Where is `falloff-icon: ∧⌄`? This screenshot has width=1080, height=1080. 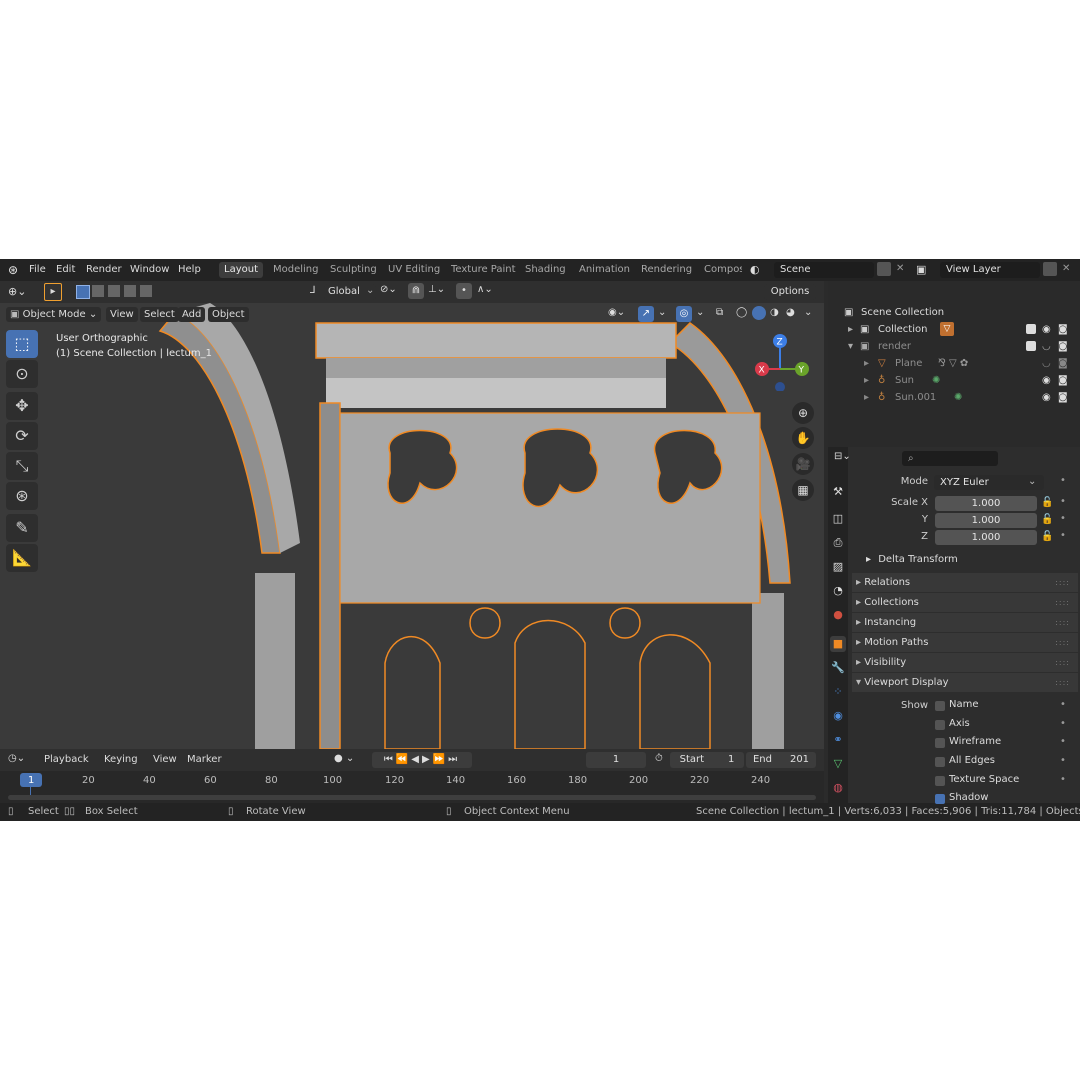
falloff-icon: ∧⌄ is located at coordinates (485, 289).